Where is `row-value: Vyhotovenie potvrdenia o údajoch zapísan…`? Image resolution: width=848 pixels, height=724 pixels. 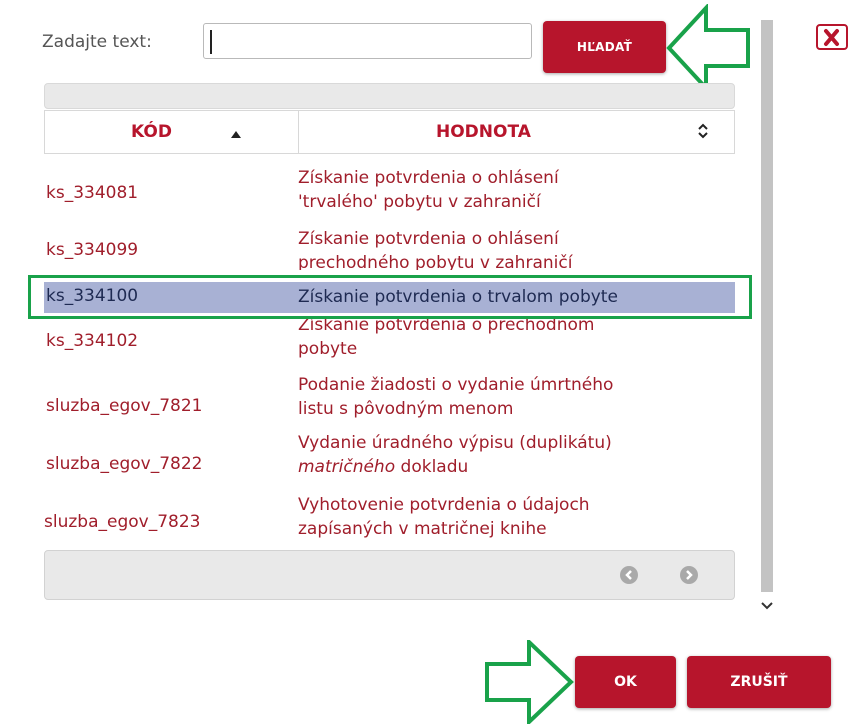 row-value: Vyhotovenie potvrdenia o údajoch zapísan… is located at coordinates (518, 517).